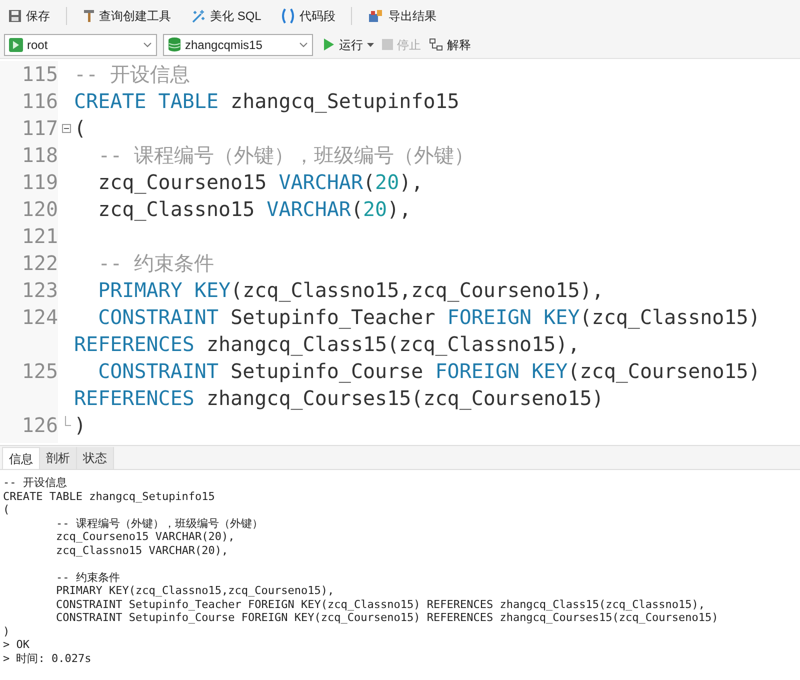 The image size is (800, 680). What do you see at coordinates (329, 44) in the screenshot?
I see `play-icon` at bounding box center [329, 44].